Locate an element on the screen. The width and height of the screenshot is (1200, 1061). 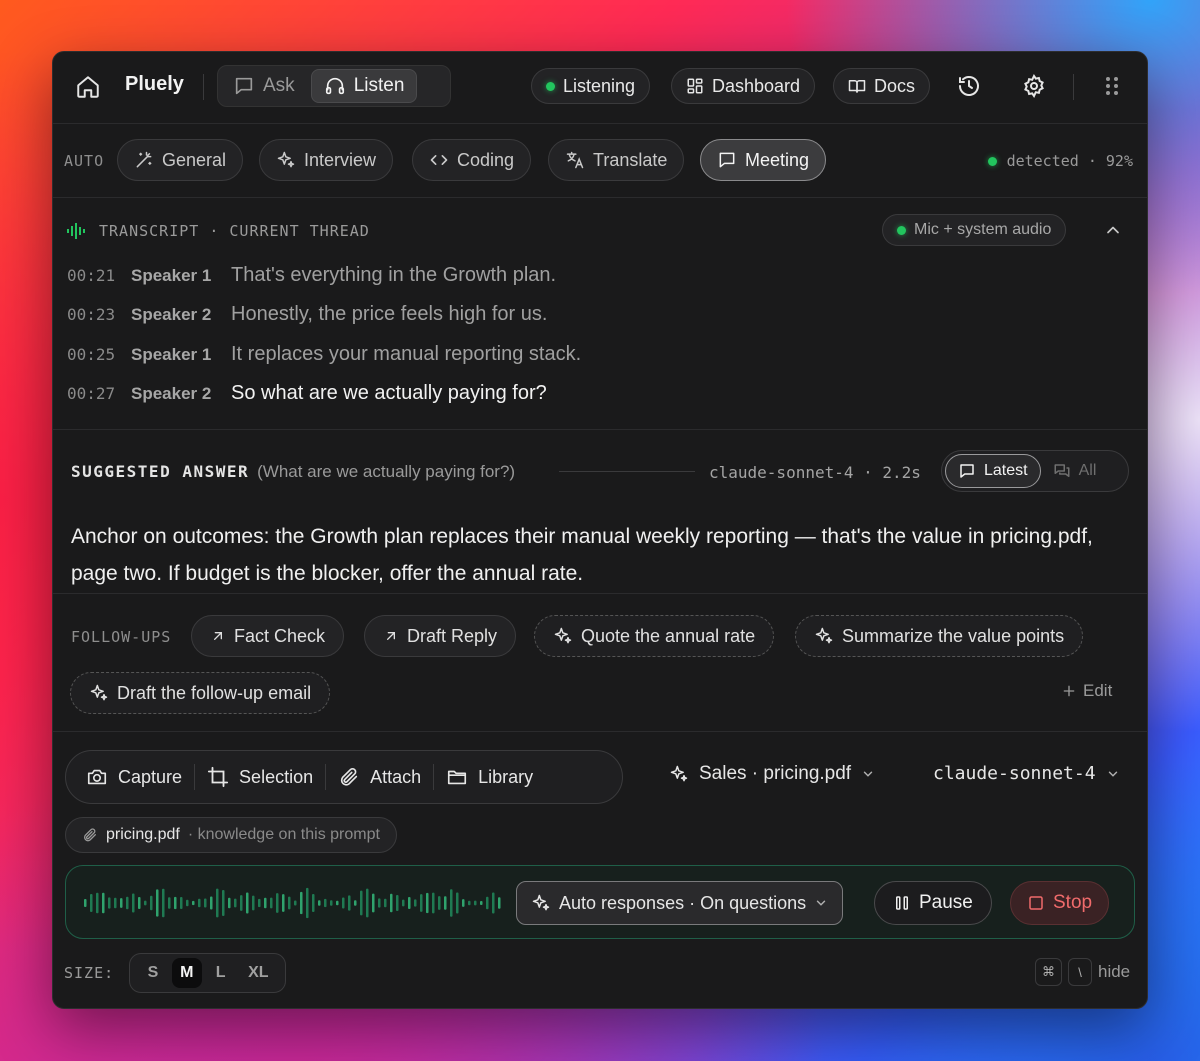
size-s-button: S is located at coordinates (153, 973).